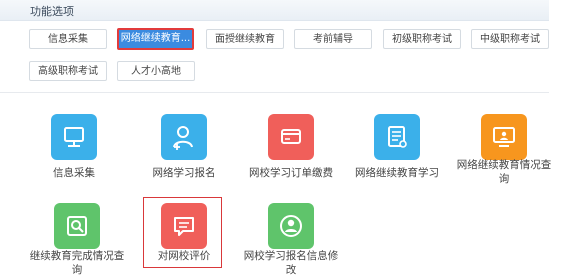 Image resolution: width=567 pixels, height=277 pixels. I want to click on monitor-icon, so click(74, 137).